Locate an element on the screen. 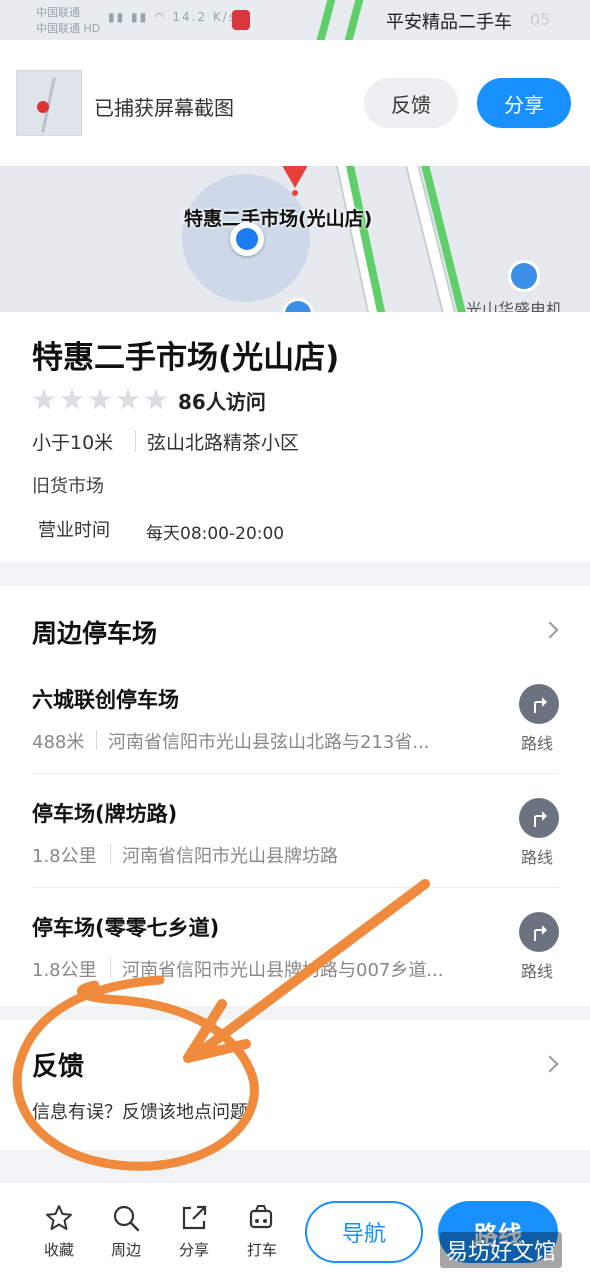 The image size is (590, 1280). poi-address: 弦山北路精茶小区 is located at coordinates (223, 443).